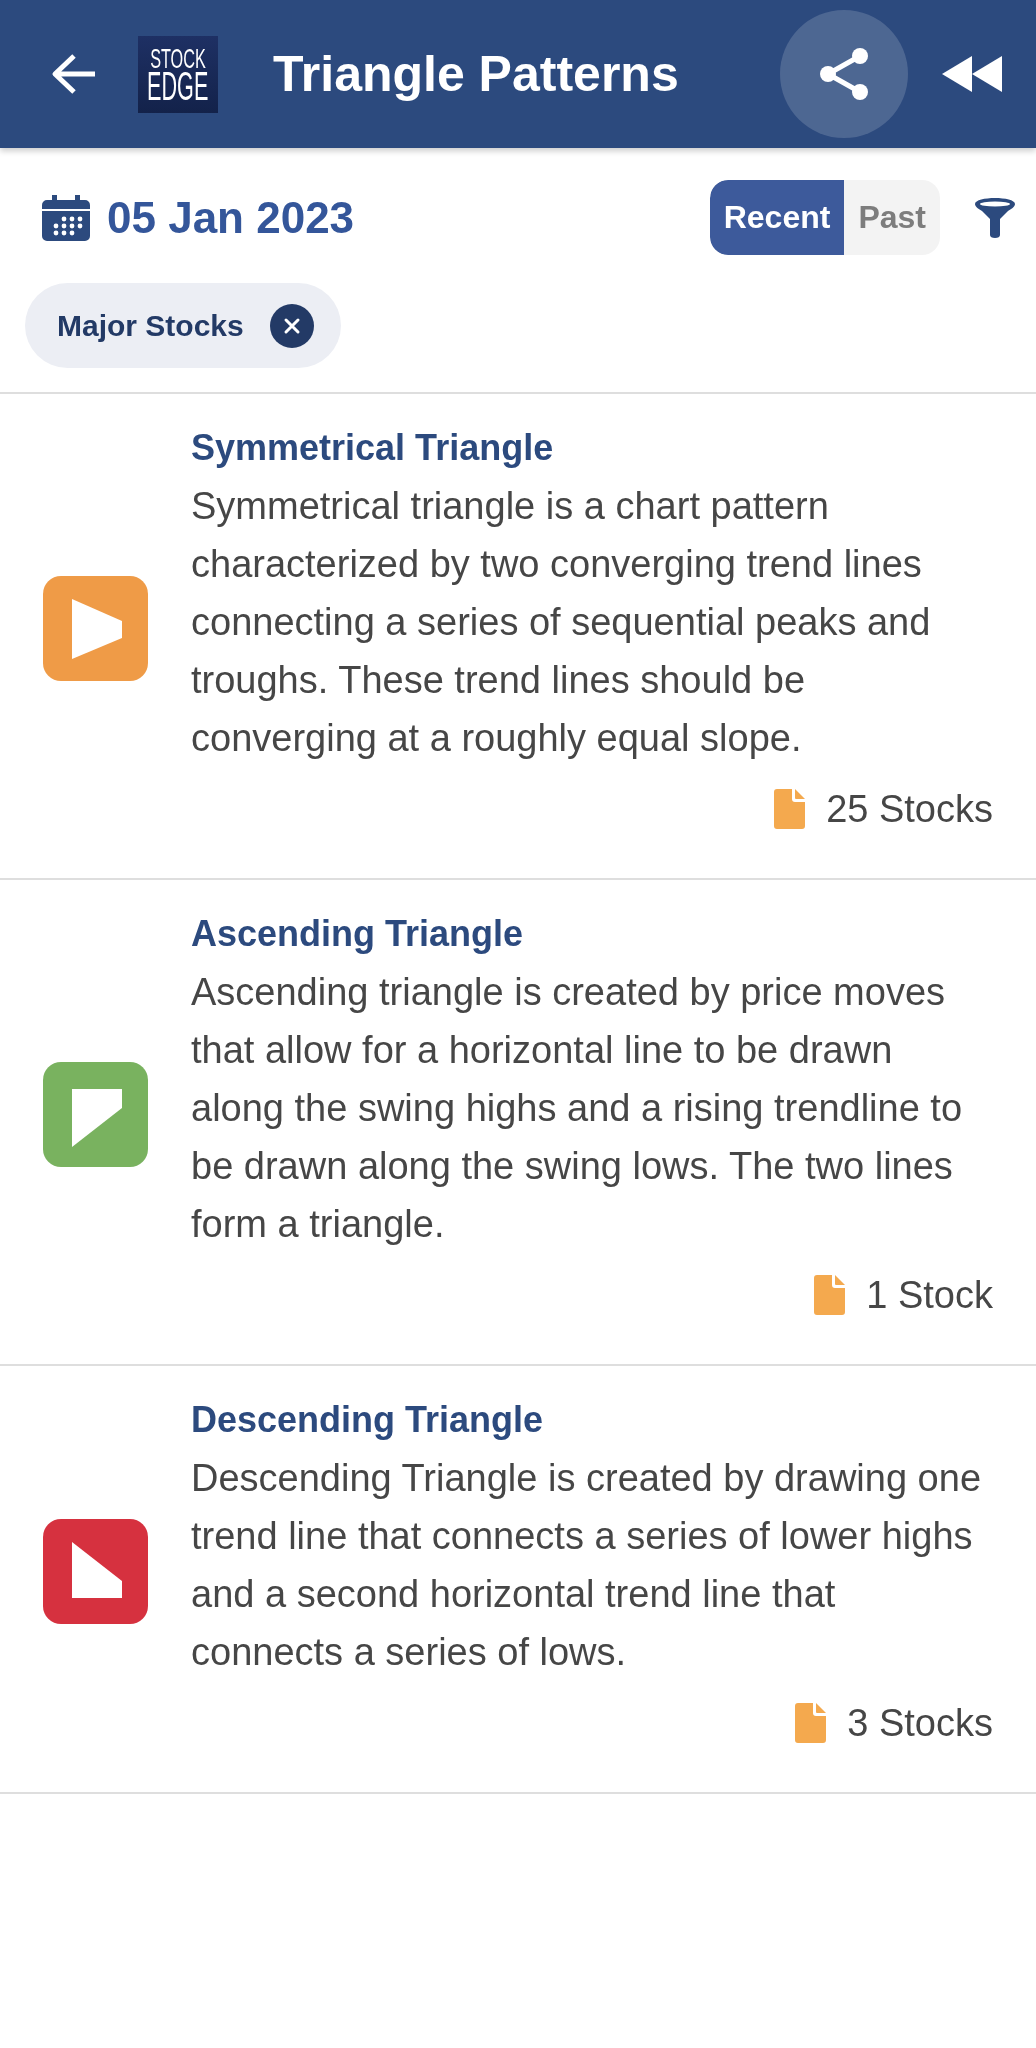 The width and height of the screenshot is (1036, 2048). Describe the element at coordinates (231, 217) in the screenshot. I see `date-label: 05 Jan 2023` at that location.